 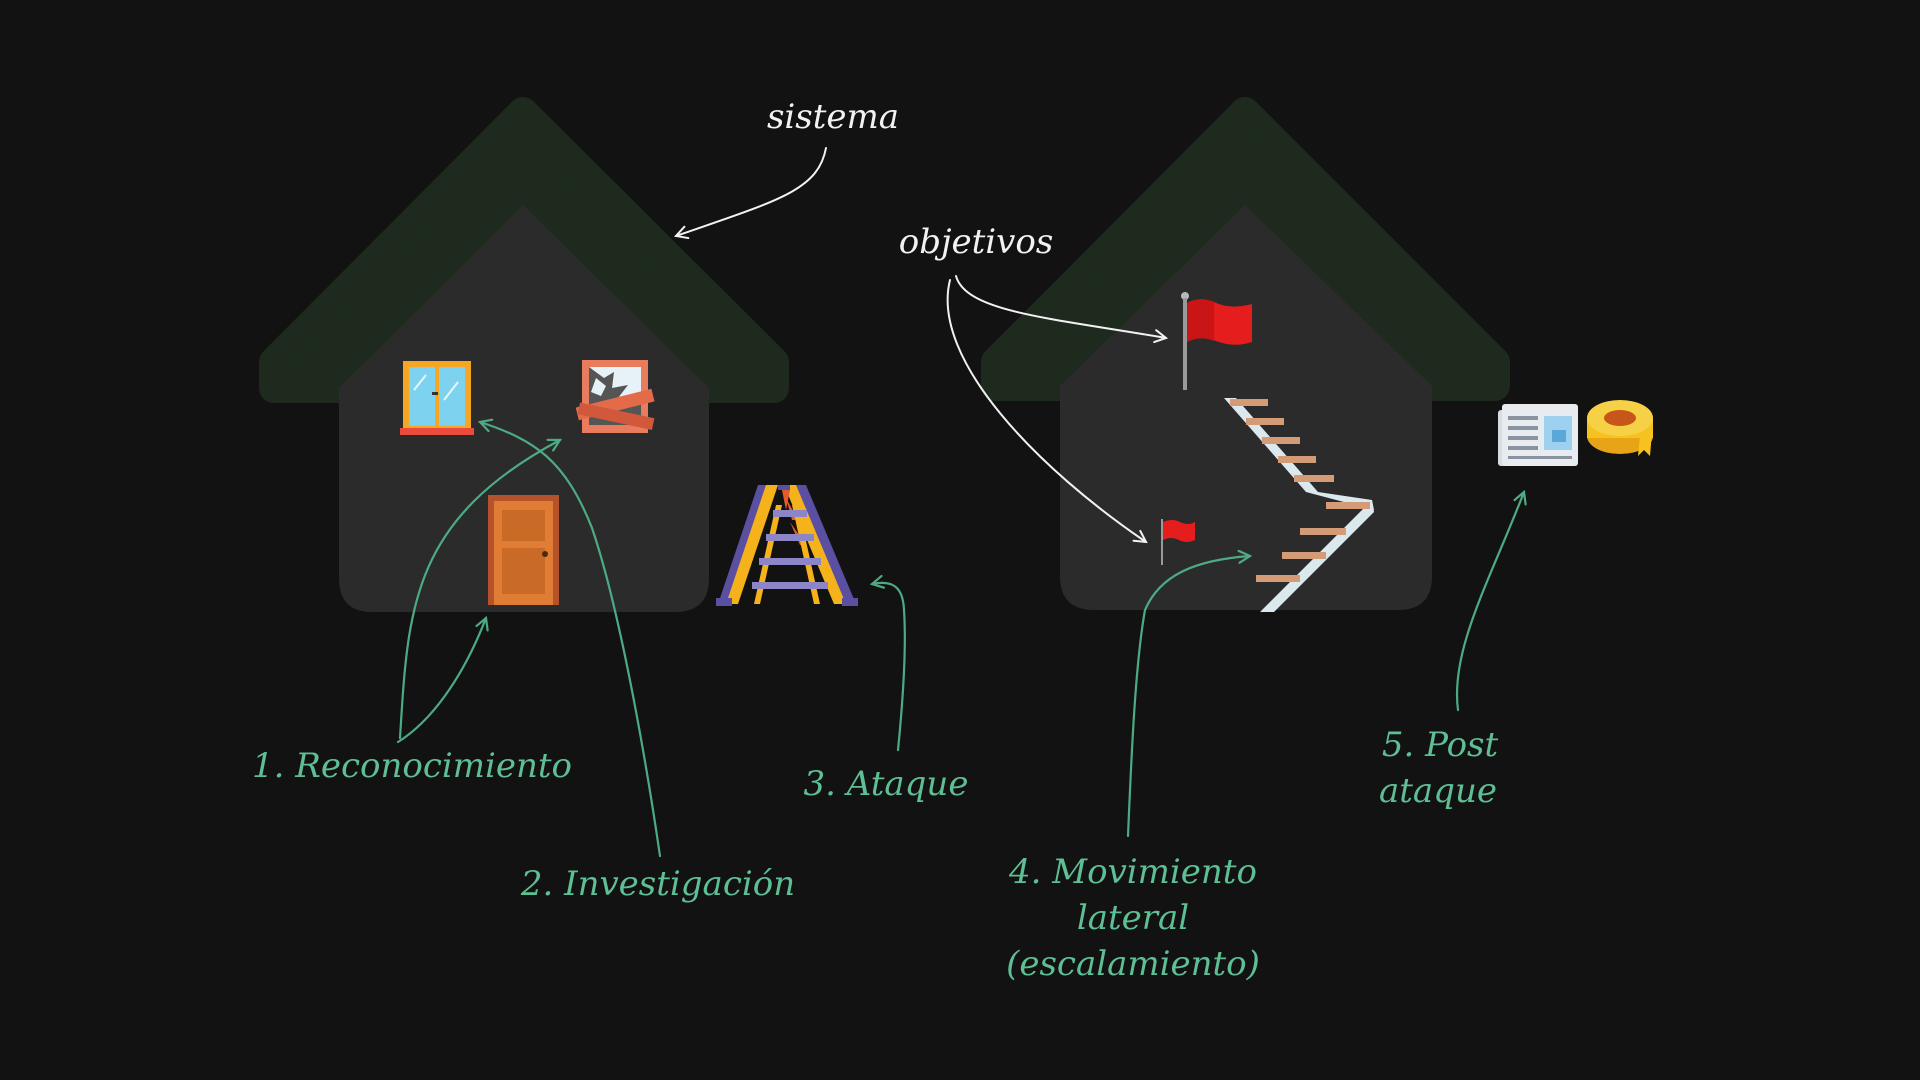 I want to click on arrow-sistema, so click(x=751, y=191).